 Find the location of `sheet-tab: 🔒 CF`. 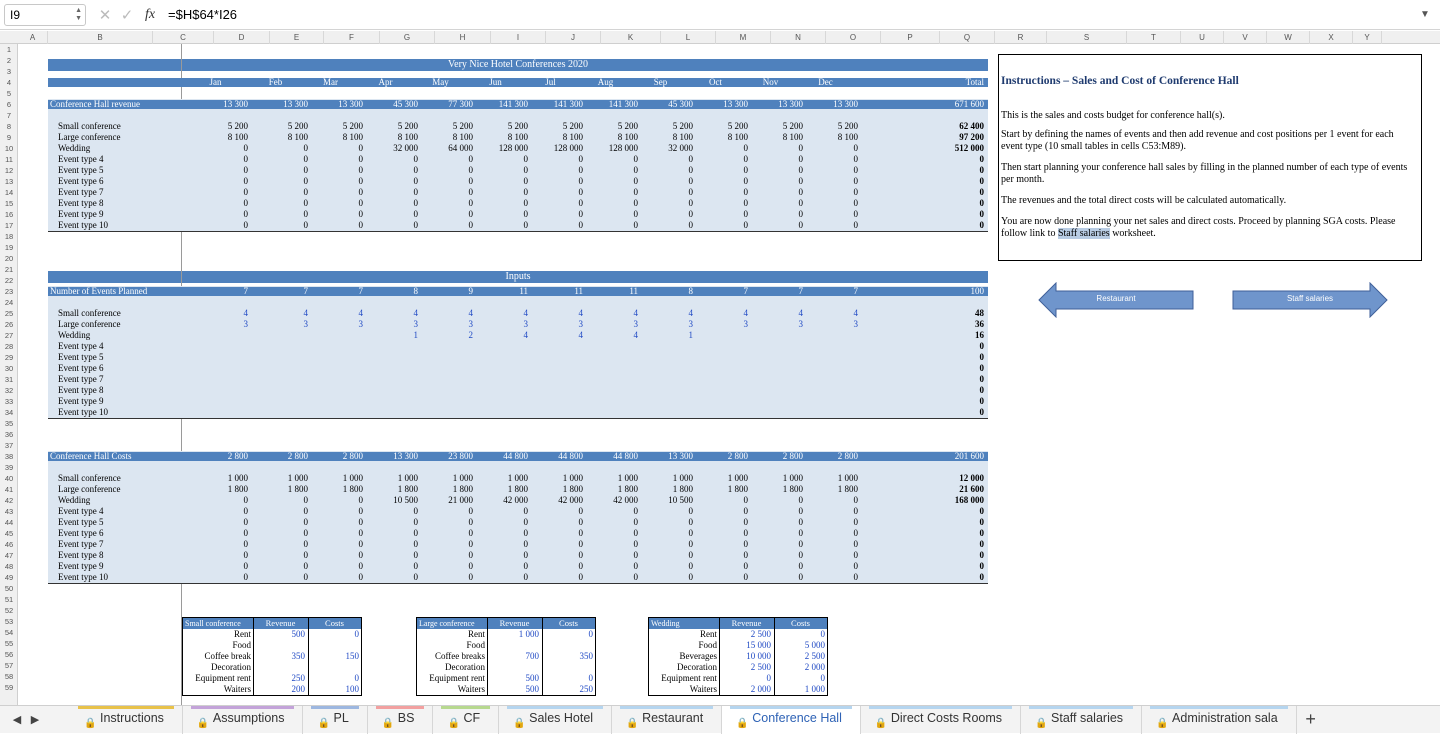

sheet-tab: 🔒 CF is located at coordinates (466, 719).